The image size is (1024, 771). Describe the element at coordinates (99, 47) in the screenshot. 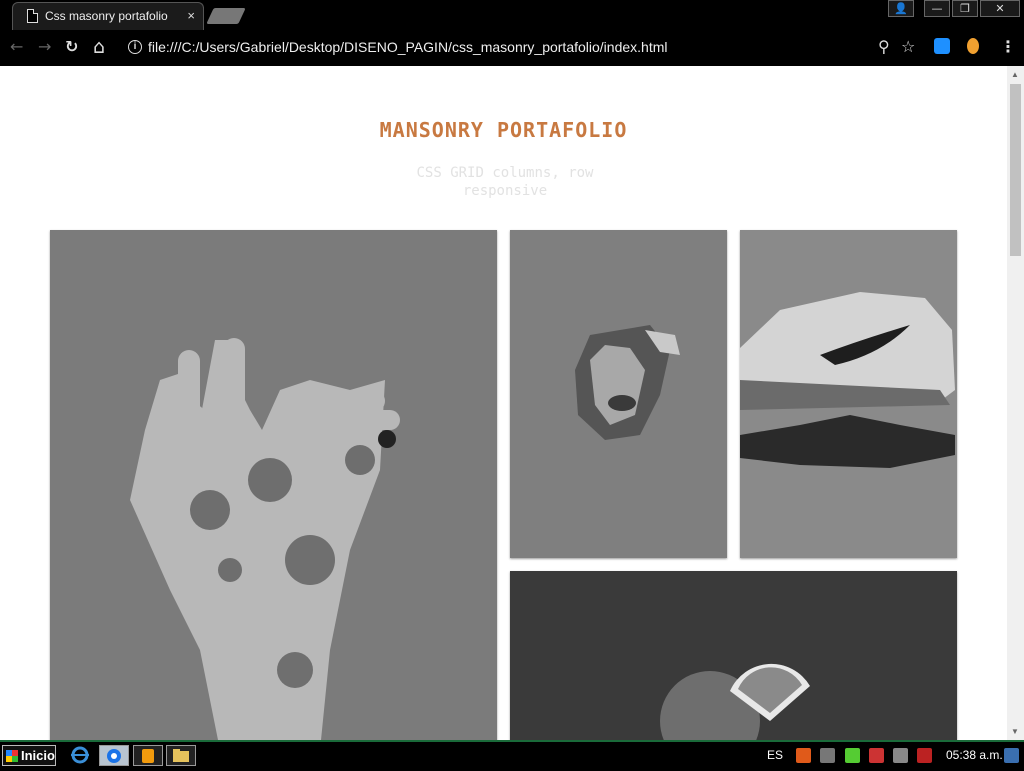

I see `home-icon: ⌂` at that location.